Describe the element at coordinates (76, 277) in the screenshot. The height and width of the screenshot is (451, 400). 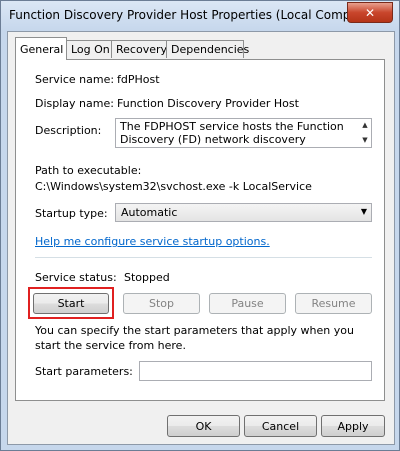
I see `service-status-label: Service status:` at that location.